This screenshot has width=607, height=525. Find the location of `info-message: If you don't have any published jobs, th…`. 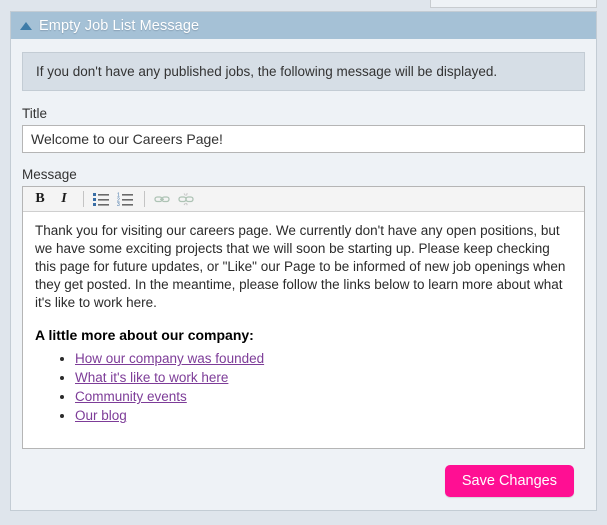

info-message: If you don't have any published jobs, th… is located at coordinates (303, 71).